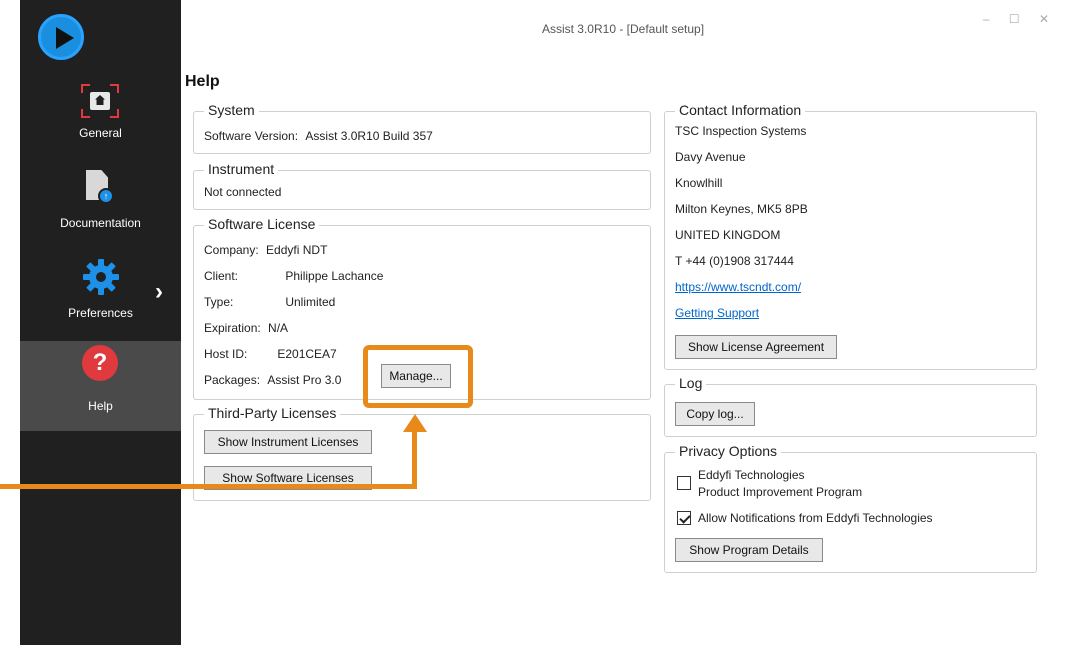 The image size is (1079, 645). I want to click on group-title: Instrument, so click(241, 169).